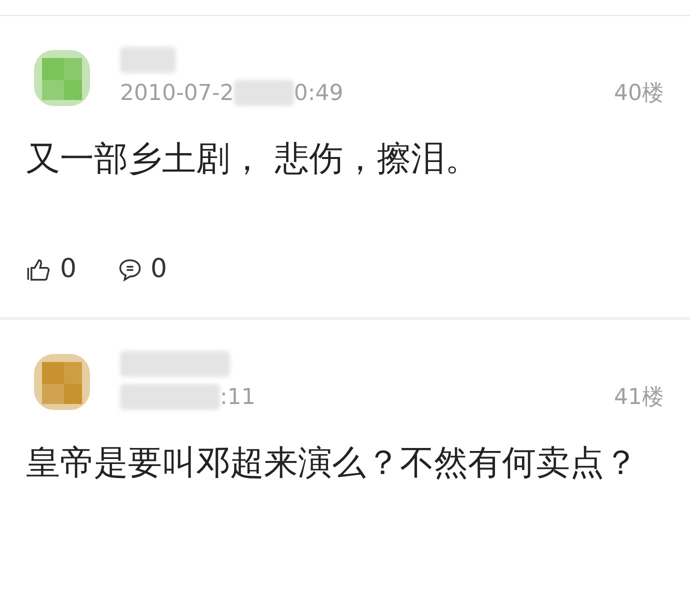  What do you see at coordinates (639, 398) in the screenshot?
I see `floor-number: 41楼` at bounding box center [639, 398].